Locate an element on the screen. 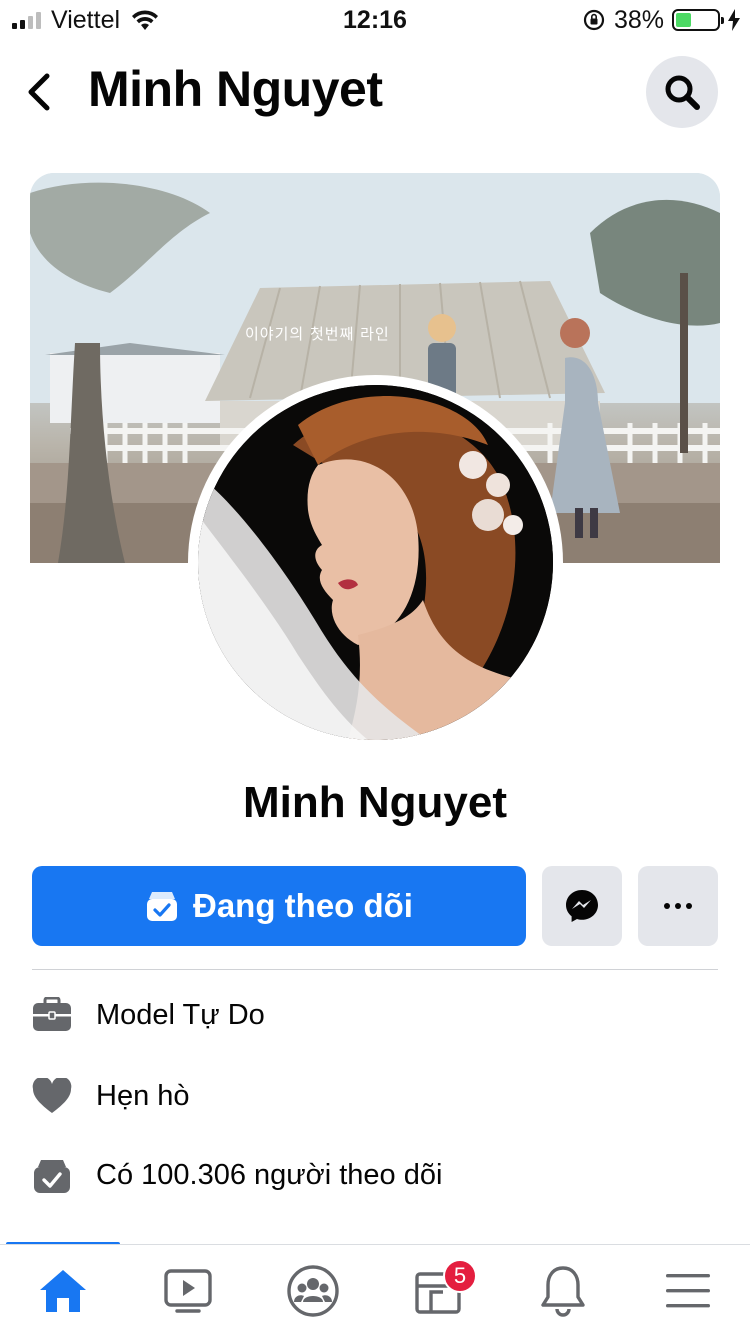 The width and height of the screenshot is (750, 1334). tab-home is located at coordinates (62, 1291).